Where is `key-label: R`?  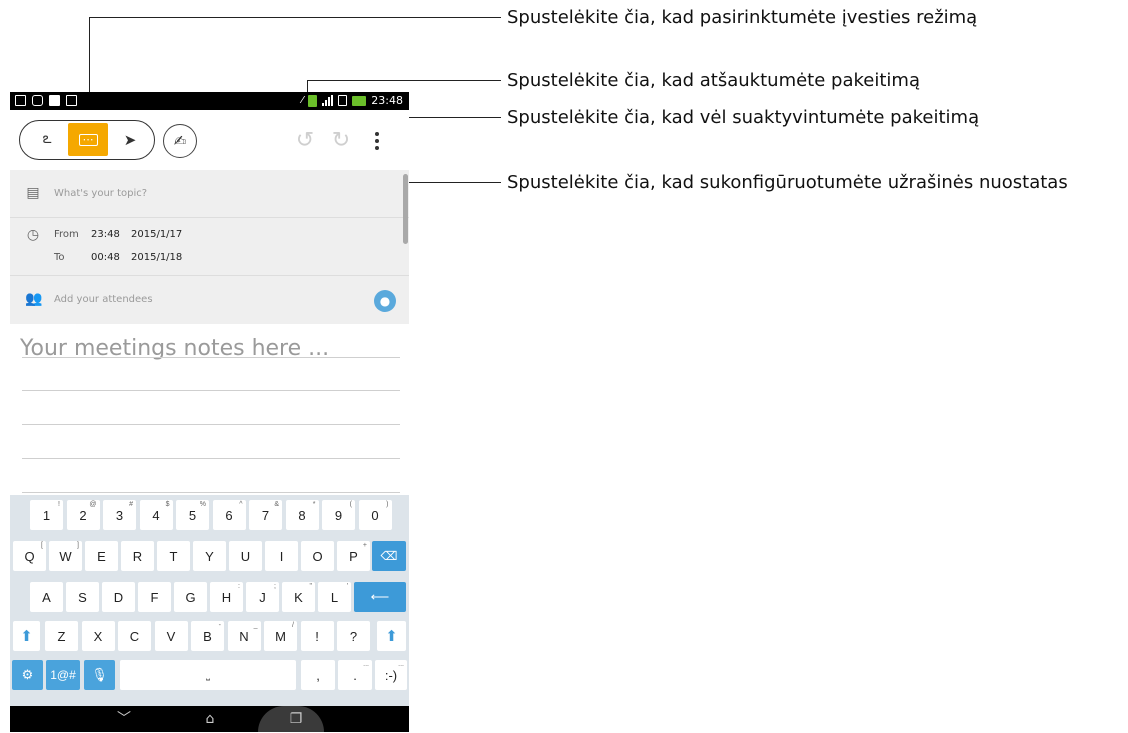 key-label: R is located at coordinates (137, 556).